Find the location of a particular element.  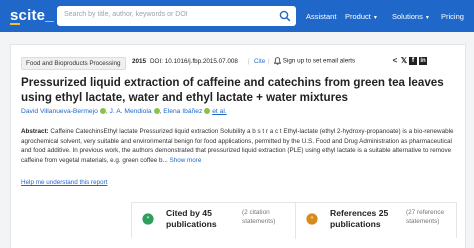

orcid-icon is located at coordinates (207, 111).